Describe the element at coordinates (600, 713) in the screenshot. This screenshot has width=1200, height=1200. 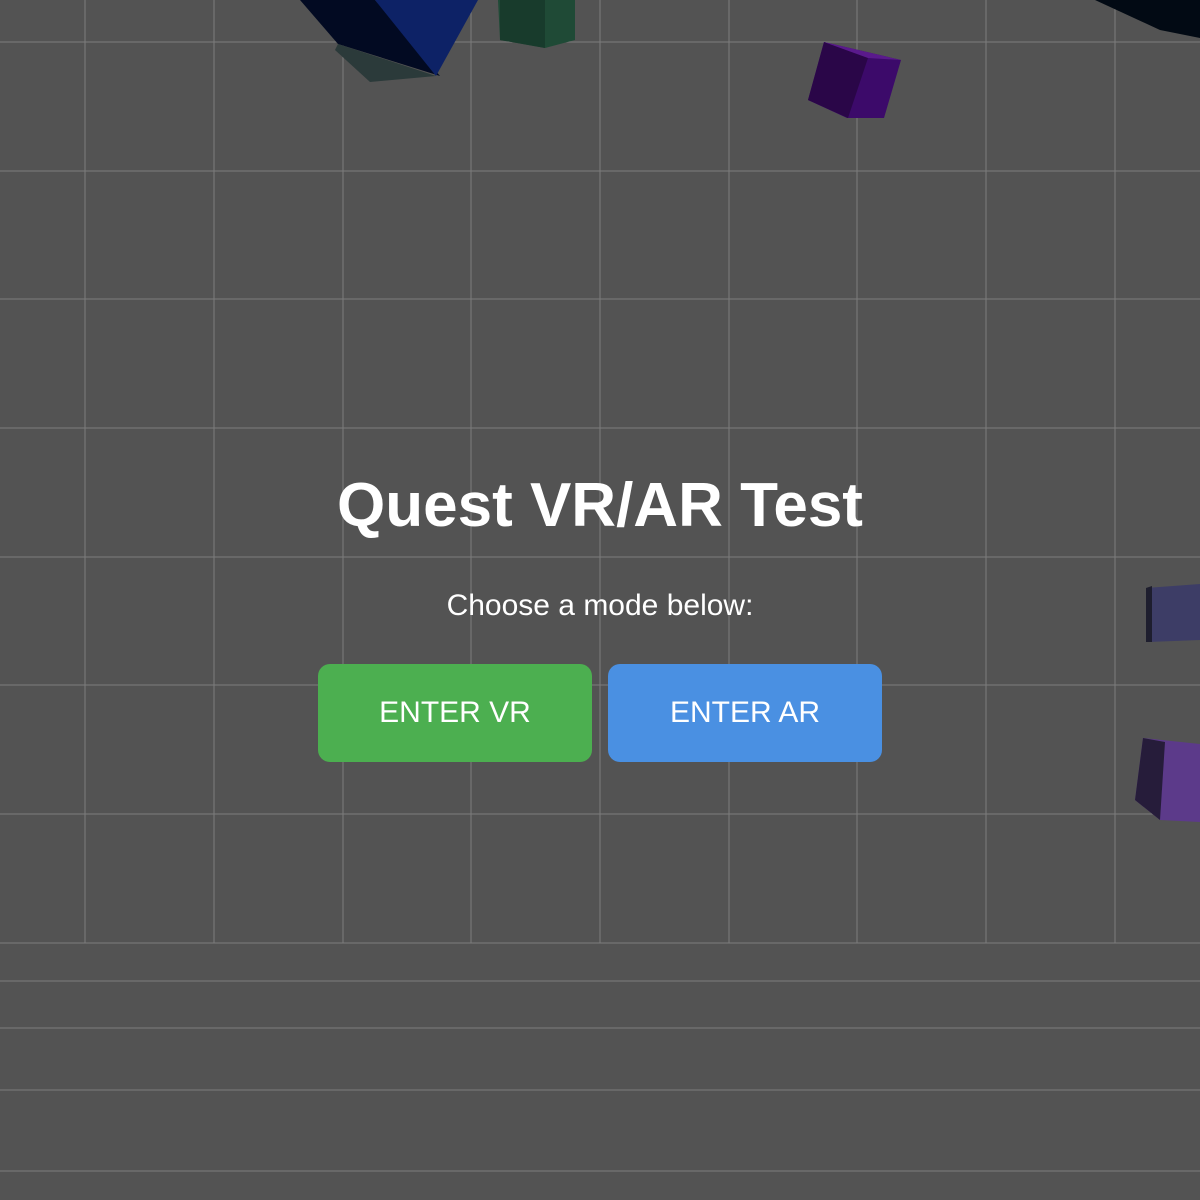
I see `mode-button-group: ENTER VR ENTER AR` at that location.